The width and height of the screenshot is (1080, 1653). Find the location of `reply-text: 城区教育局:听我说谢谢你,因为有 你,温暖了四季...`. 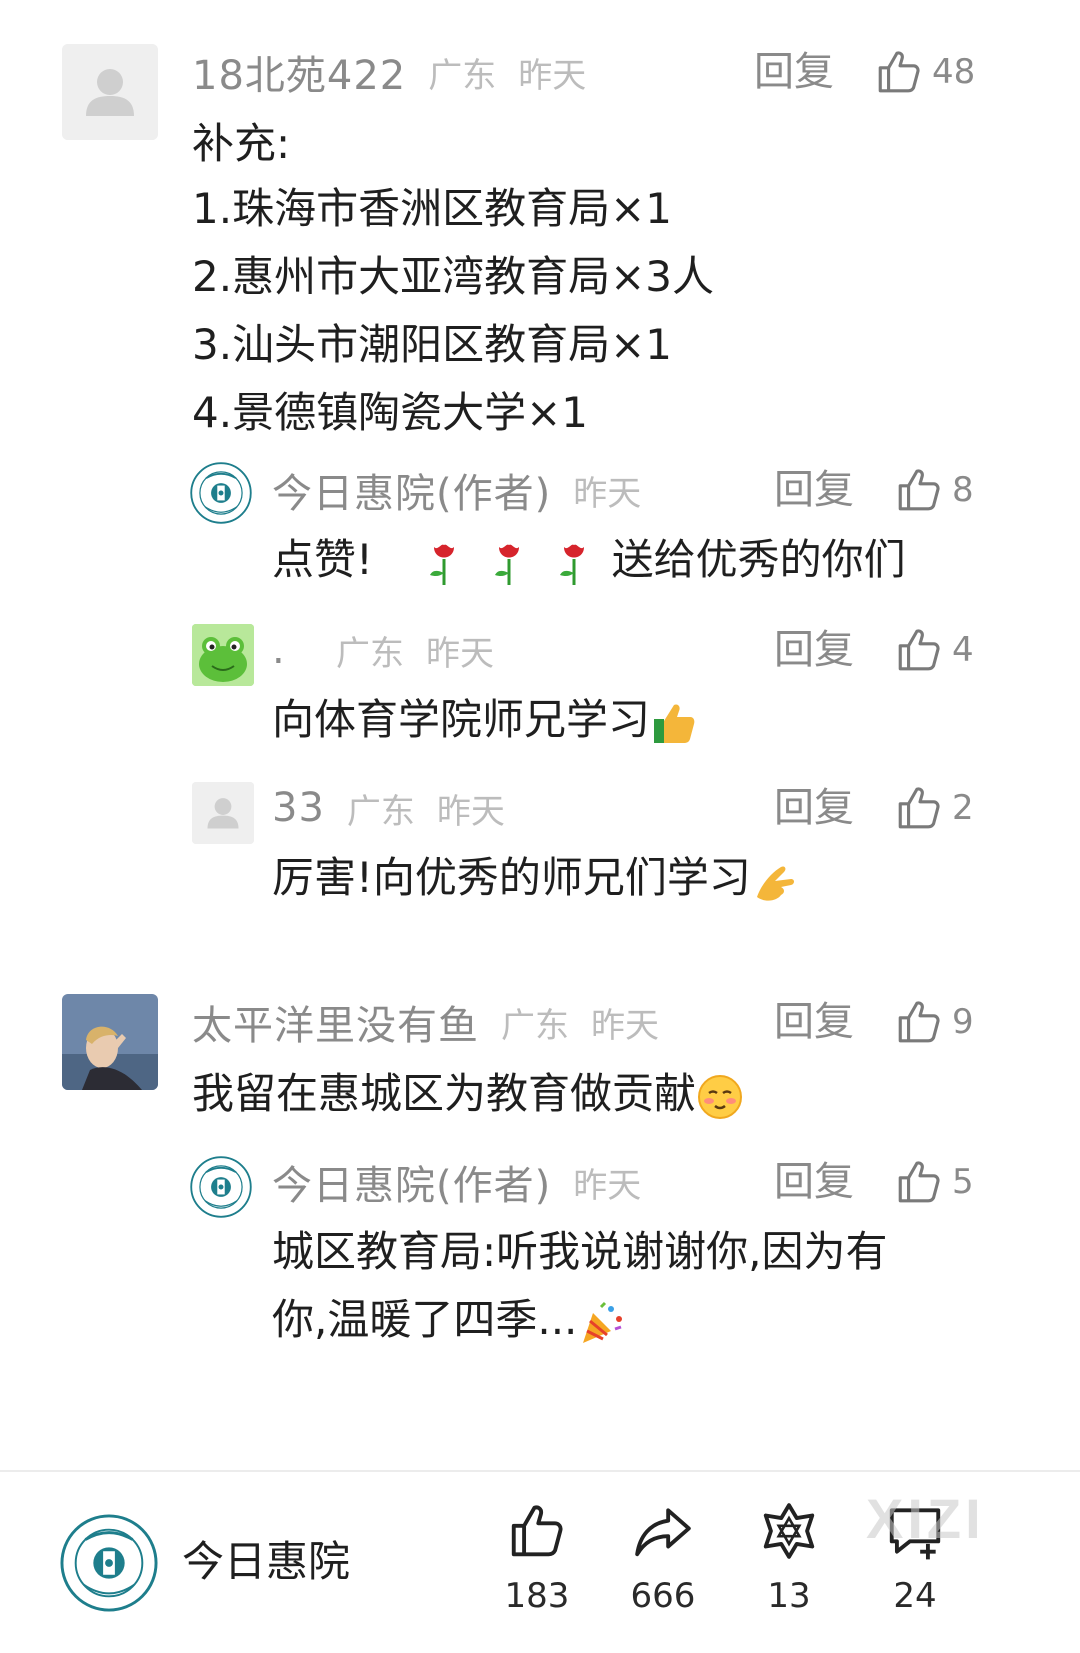

reply-text: 城区教育局:听我说谢谢你,因为有 你,温暖了四季... is located at coordinates (580, 1286).